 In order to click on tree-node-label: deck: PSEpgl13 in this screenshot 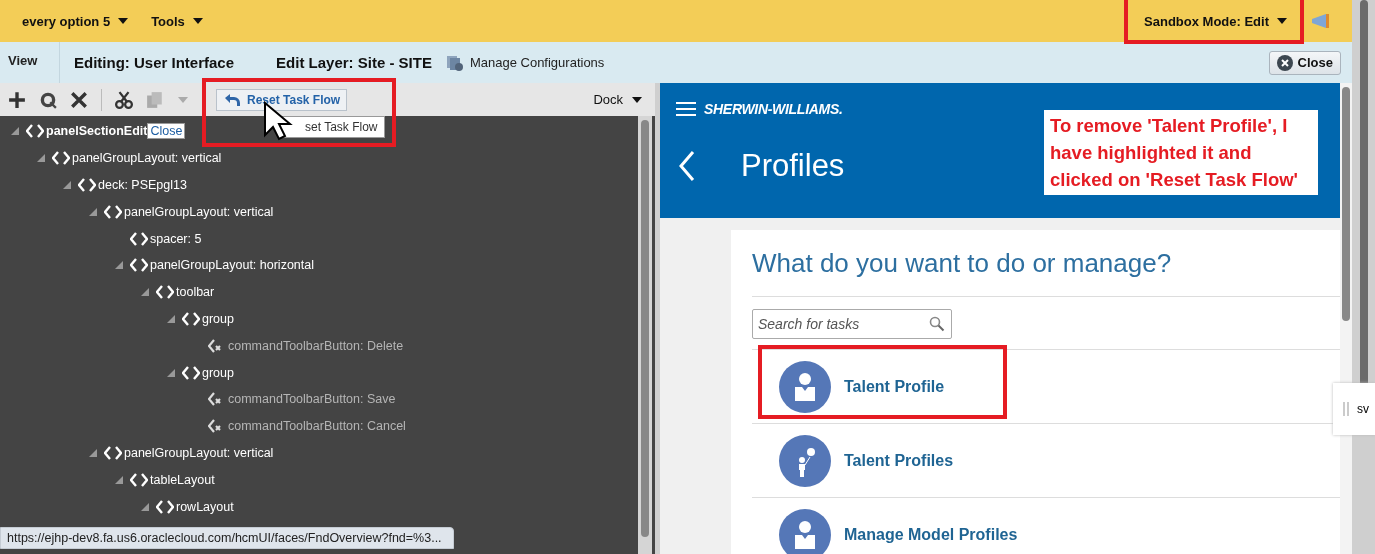, I will do `click(142, 185)`.